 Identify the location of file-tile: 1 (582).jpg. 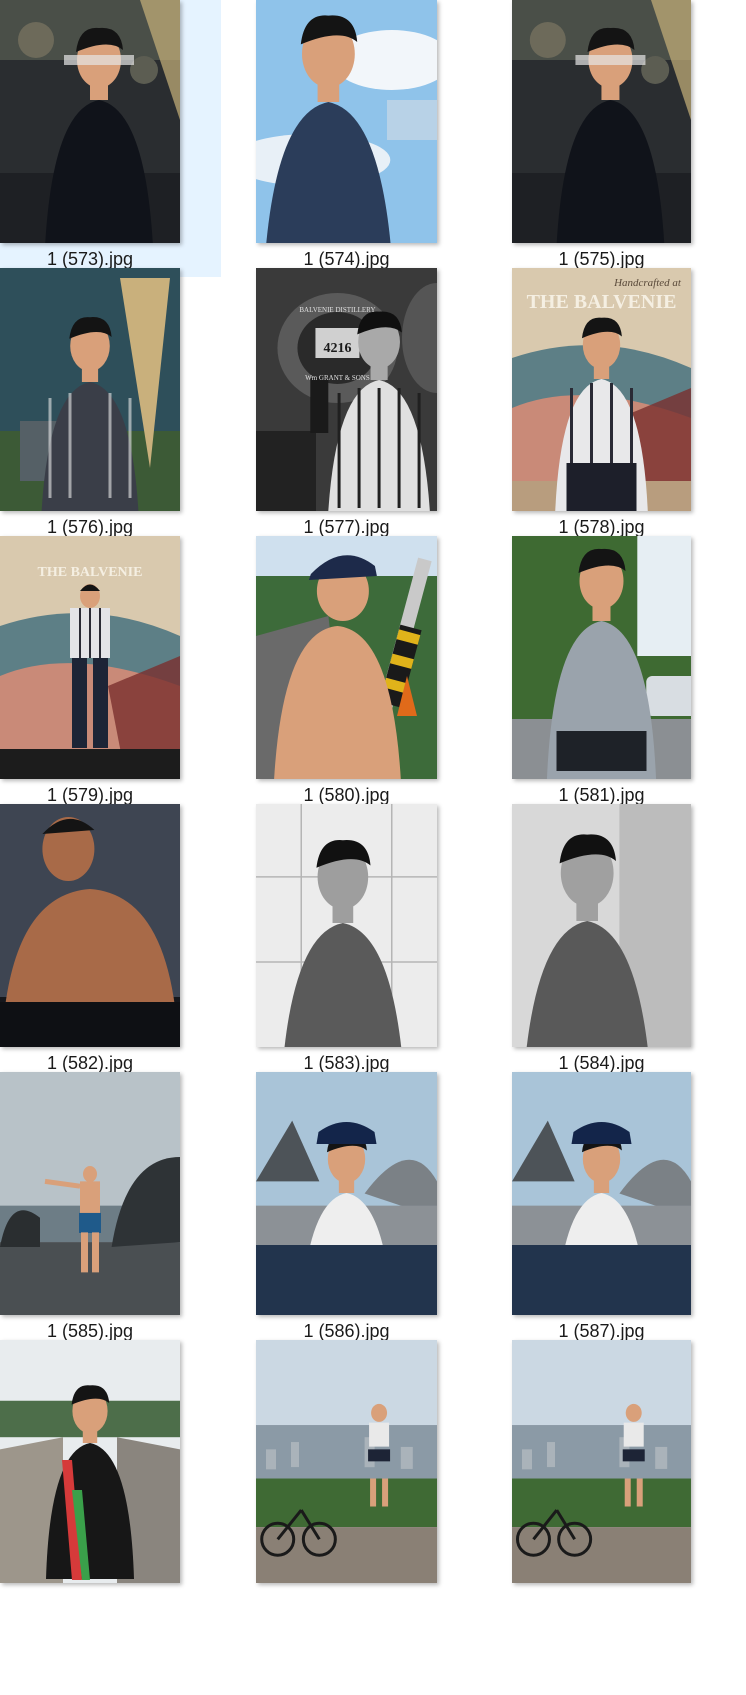
(110, 942).